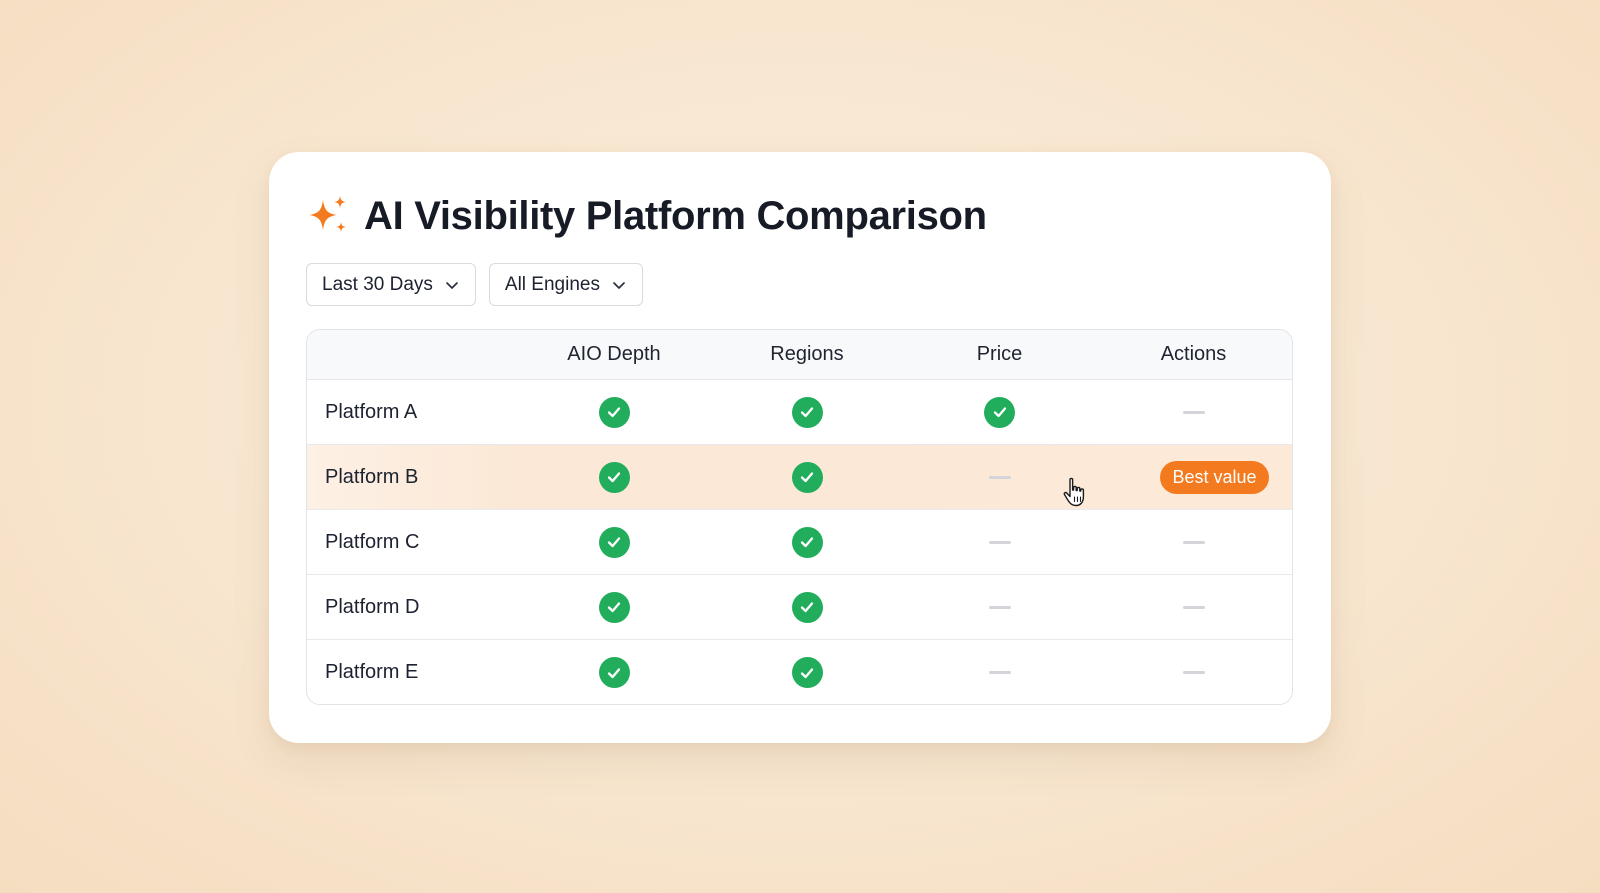  What do you see at coordinates (552, 284) in the screenshot?
I see `engine-label: All Engines` at bounding box center [552, 284].